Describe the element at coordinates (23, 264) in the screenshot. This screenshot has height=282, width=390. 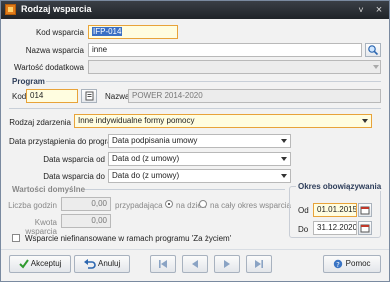
I see `checkmark-icon` at that location.